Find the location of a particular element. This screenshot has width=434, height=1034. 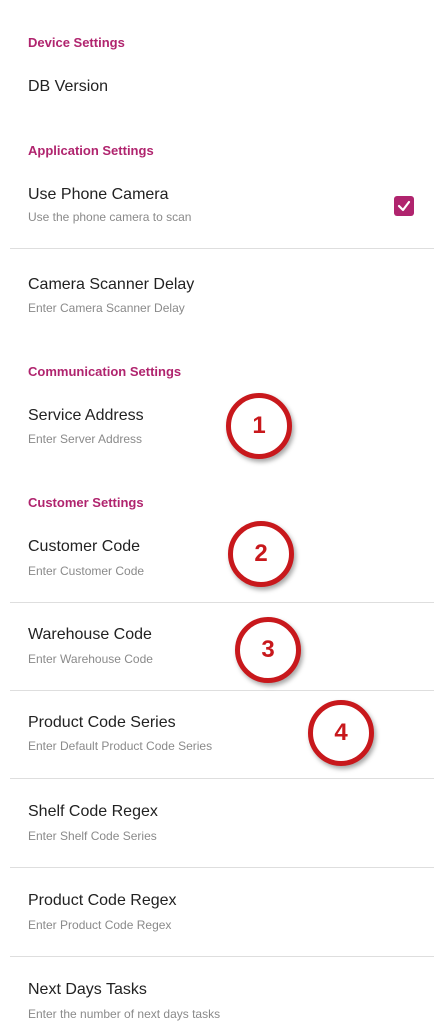

pref-customer-code: Customer Code Enter Customer Code is located at coordinates (217, 561).